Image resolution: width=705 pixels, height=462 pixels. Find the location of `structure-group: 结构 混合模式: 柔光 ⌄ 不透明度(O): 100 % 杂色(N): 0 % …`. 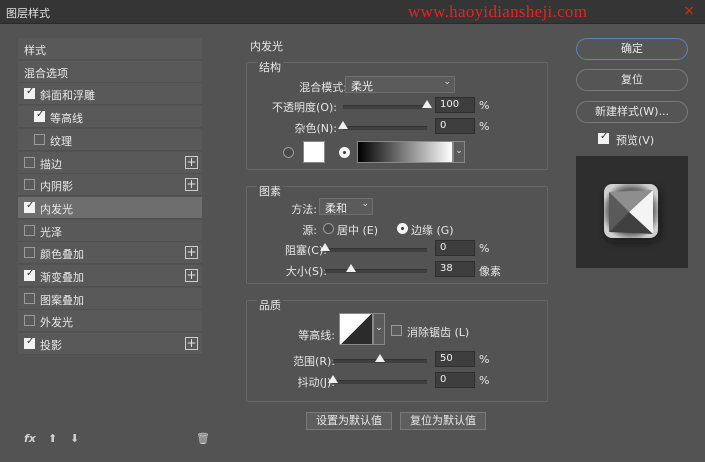

structure-group: 结构 混合模式: 柔光 ⌄ 不透明度(O): 100 % 杂色(N): 0 % … is located at coordinates (397, 114).